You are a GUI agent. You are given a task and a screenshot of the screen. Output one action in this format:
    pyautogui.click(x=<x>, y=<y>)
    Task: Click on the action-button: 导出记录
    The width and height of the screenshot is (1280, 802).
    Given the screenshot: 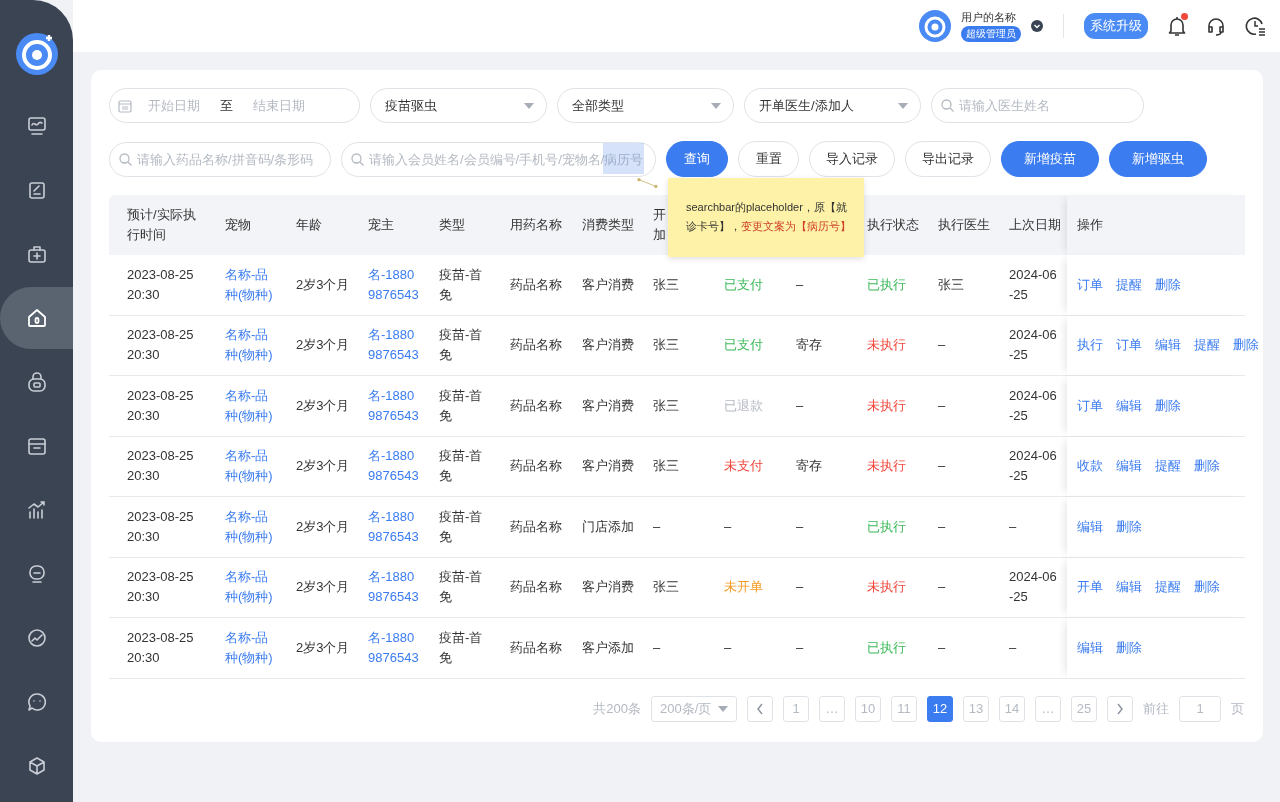 What is the action you would take?
    pyautogui.click(x=948, y=159)
    